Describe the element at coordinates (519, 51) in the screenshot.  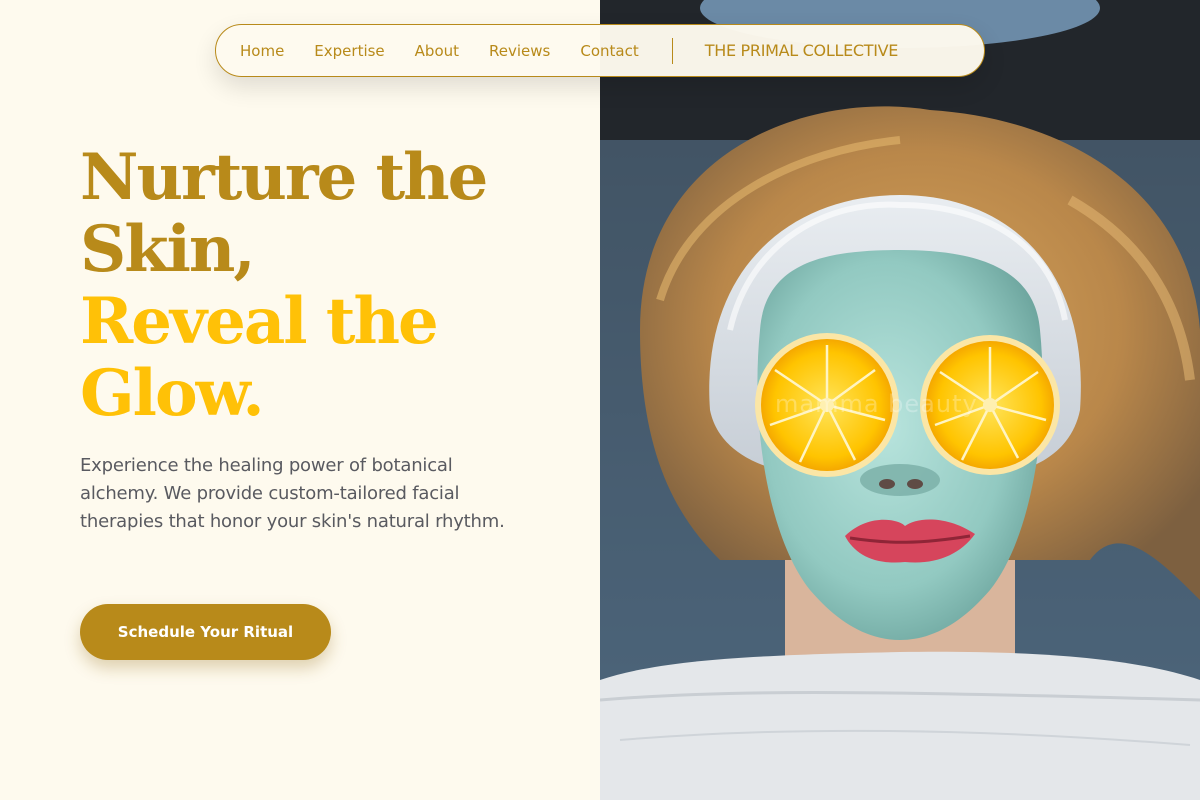
I see `nav-link-reviews: Reviews` at that location.